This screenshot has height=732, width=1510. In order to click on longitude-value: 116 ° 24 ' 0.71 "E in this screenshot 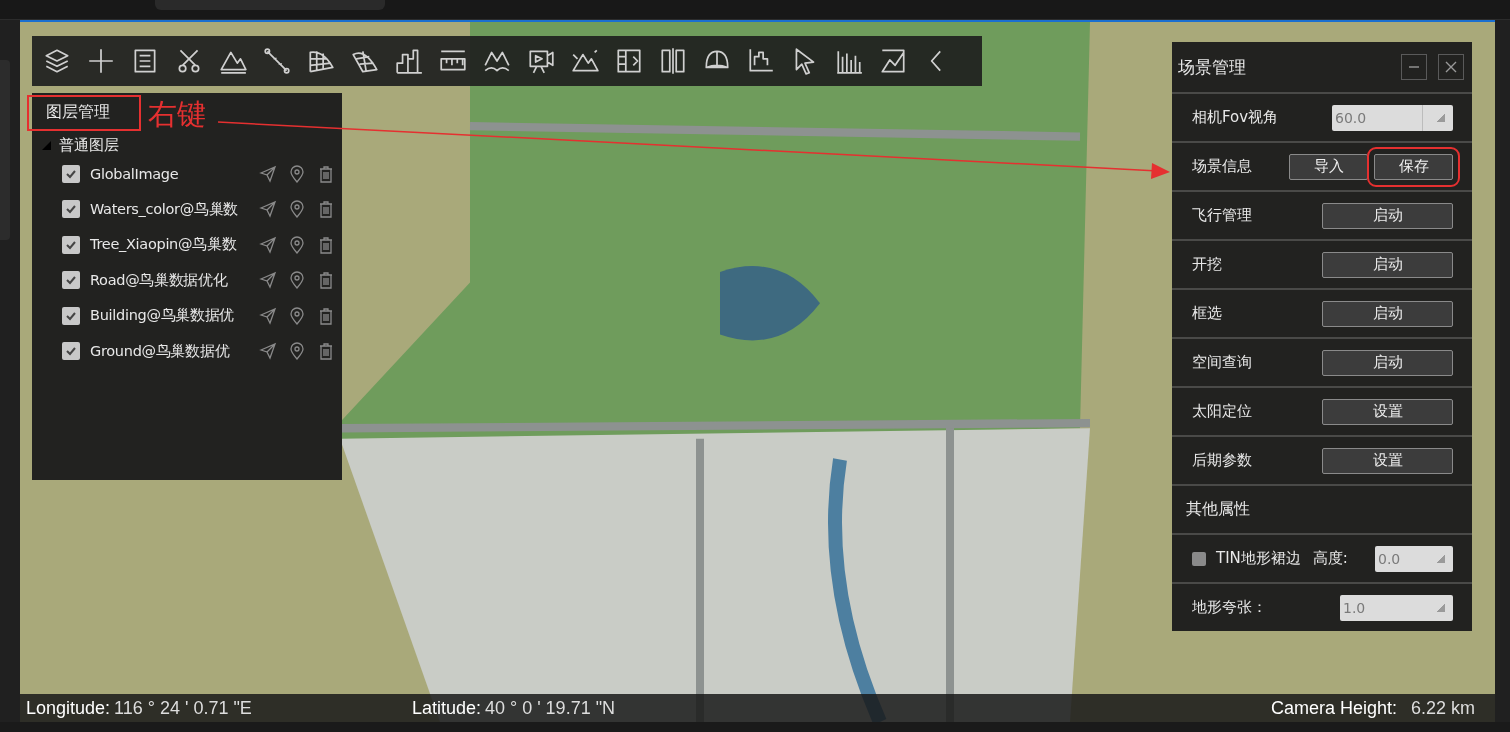, I will do `click(183, 708)`.